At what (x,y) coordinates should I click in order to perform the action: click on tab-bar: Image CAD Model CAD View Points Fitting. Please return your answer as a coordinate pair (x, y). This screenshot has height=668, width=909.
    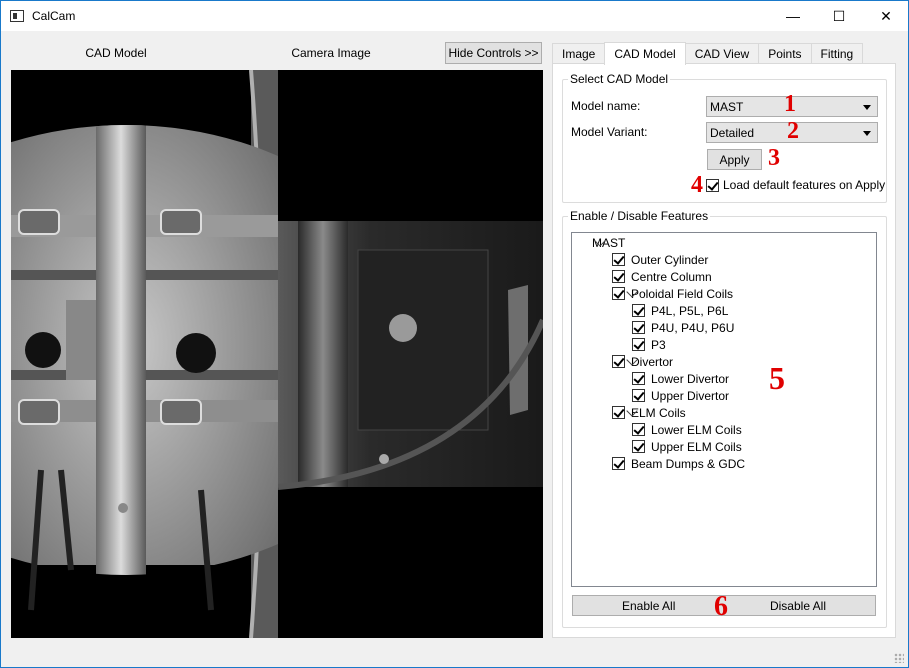
    Looking at the image, I should click on (708, 53).